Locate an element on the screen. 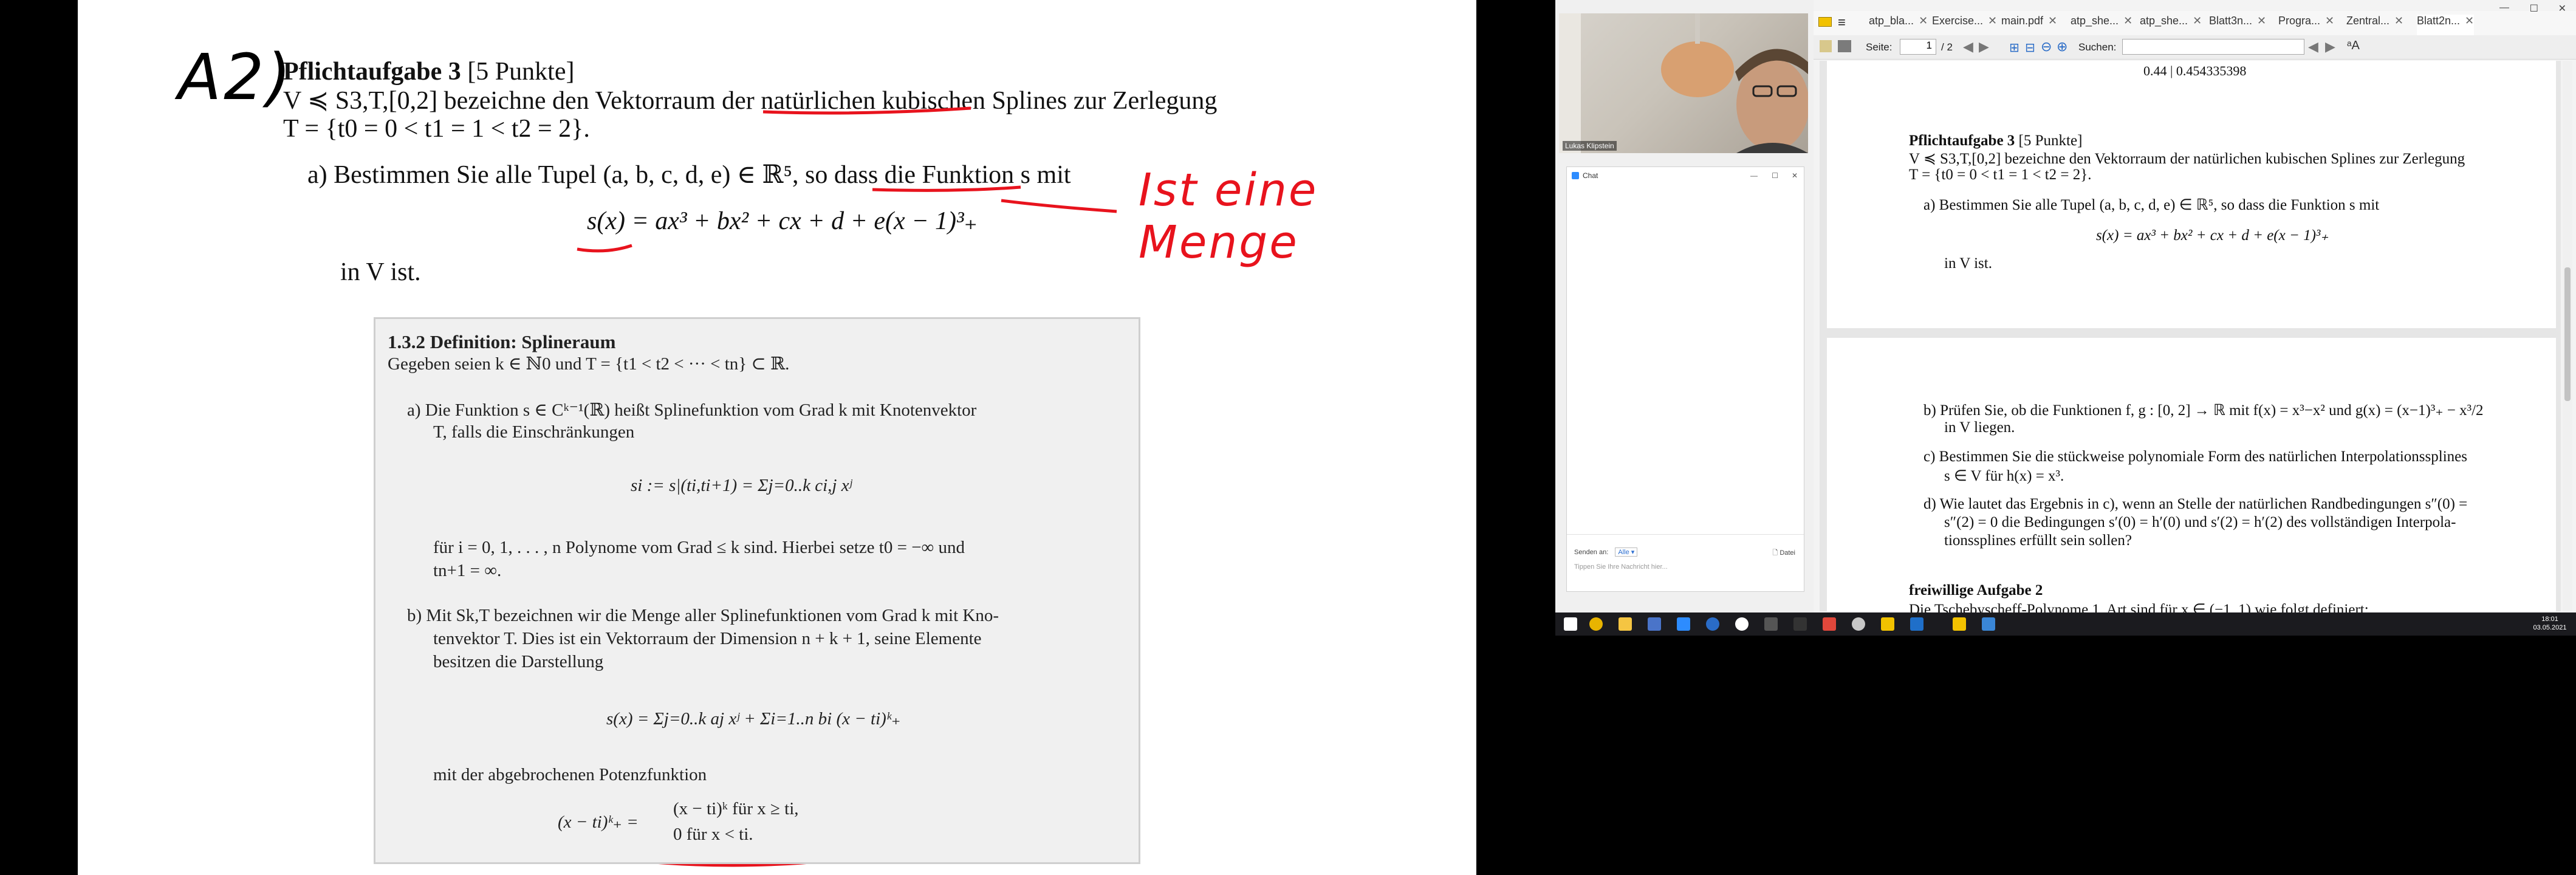  pdf-scrollbar is located at coordinates (2568, 336).